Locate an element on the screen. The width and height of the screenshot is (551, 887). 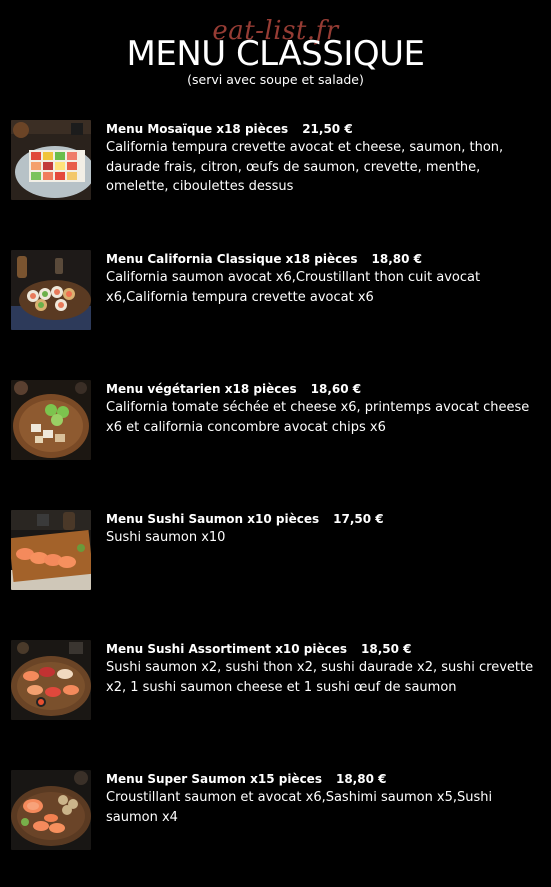
vegetarian-rolls-plate-icon is located at coordinates (51, 420).